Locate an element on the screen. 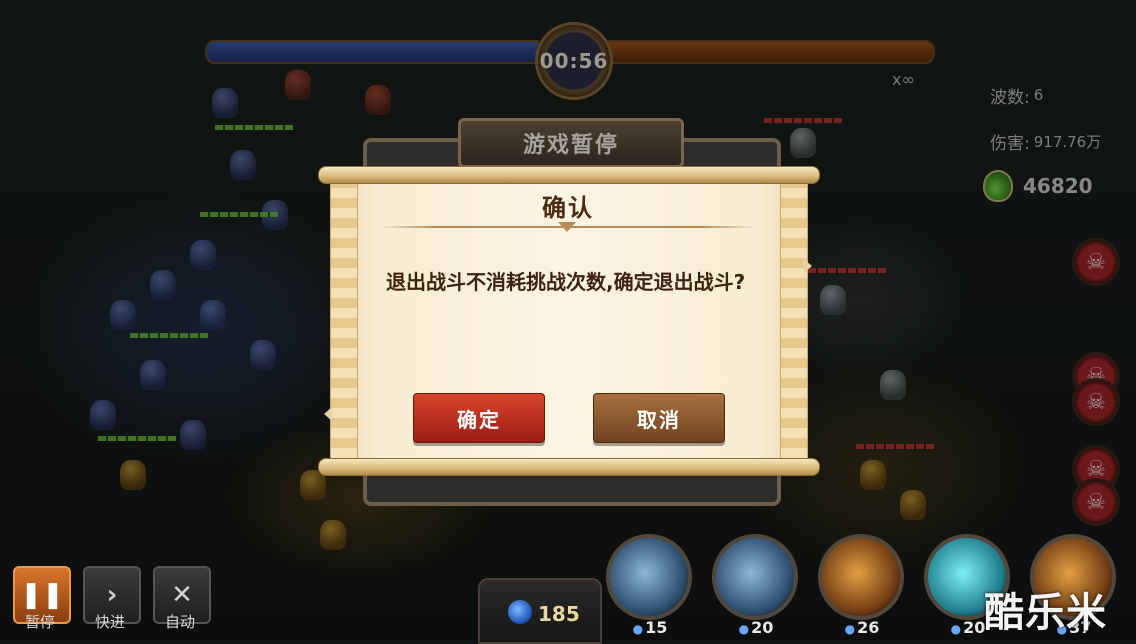 This screenshot has height=644, width=1136. skill-cost: ● 26 is located at coordinates (862, 627).